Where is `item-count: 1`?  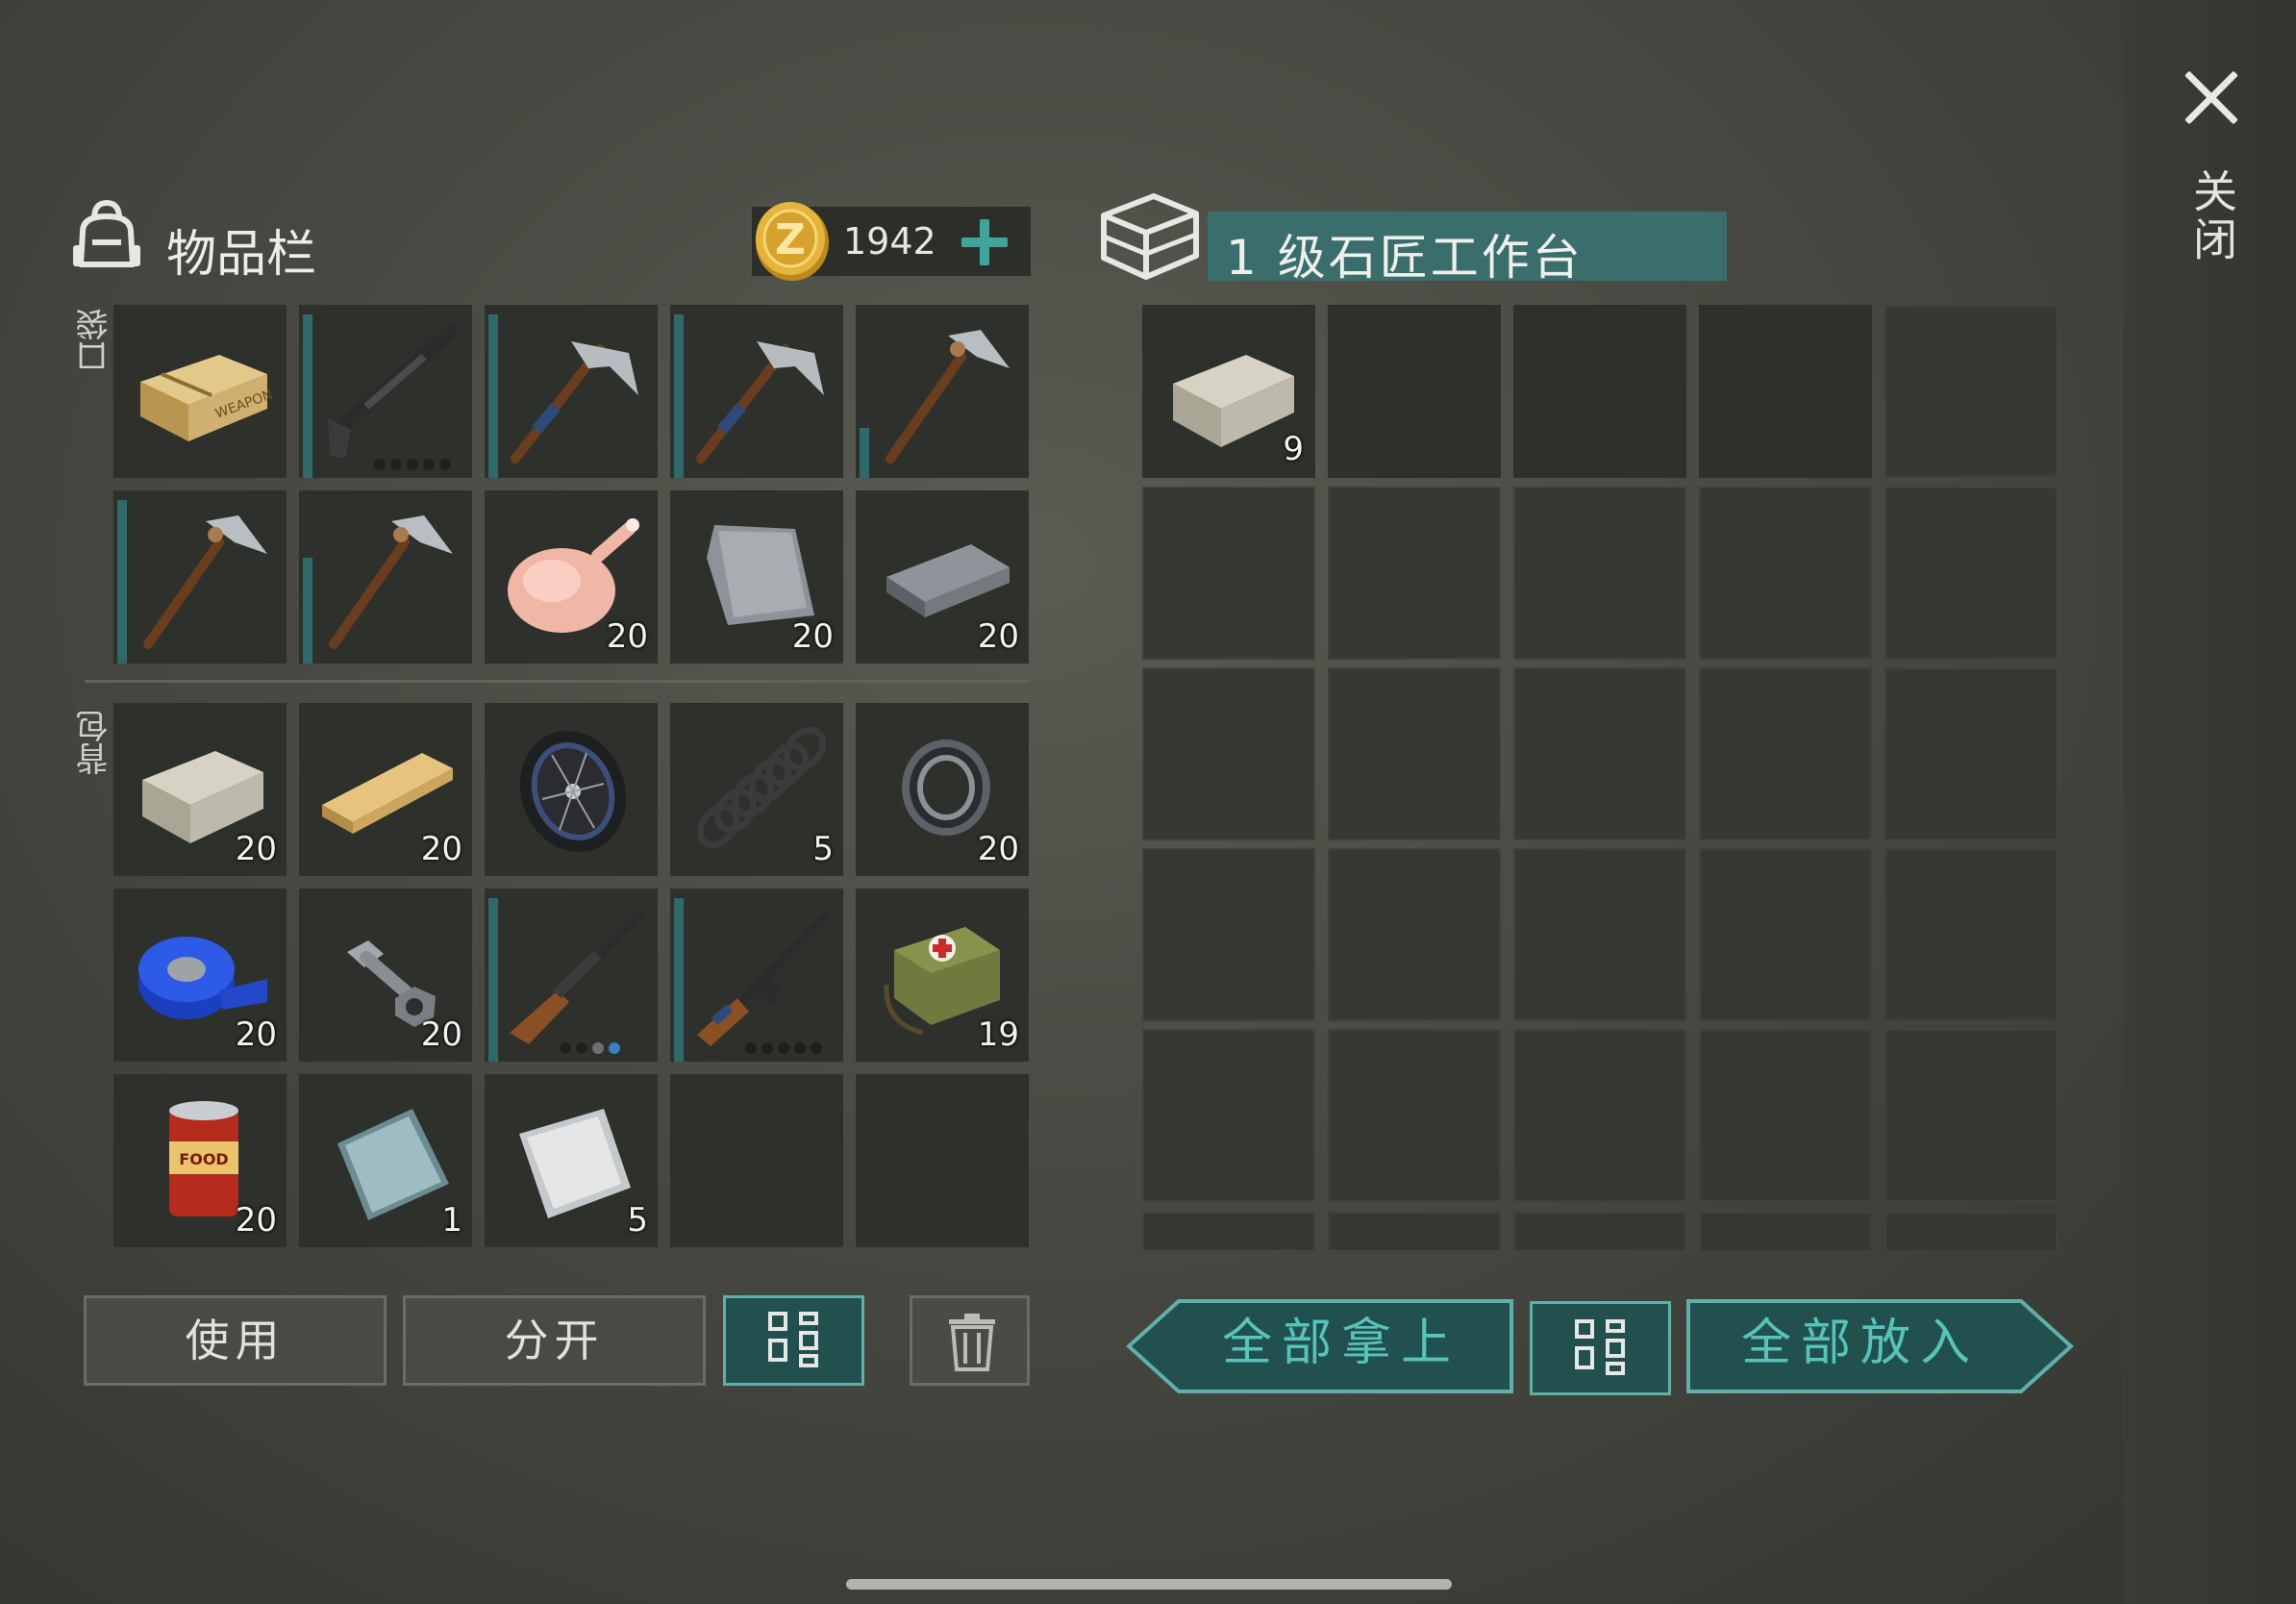
item-count: 1 is located at coordinates (451, 1220).